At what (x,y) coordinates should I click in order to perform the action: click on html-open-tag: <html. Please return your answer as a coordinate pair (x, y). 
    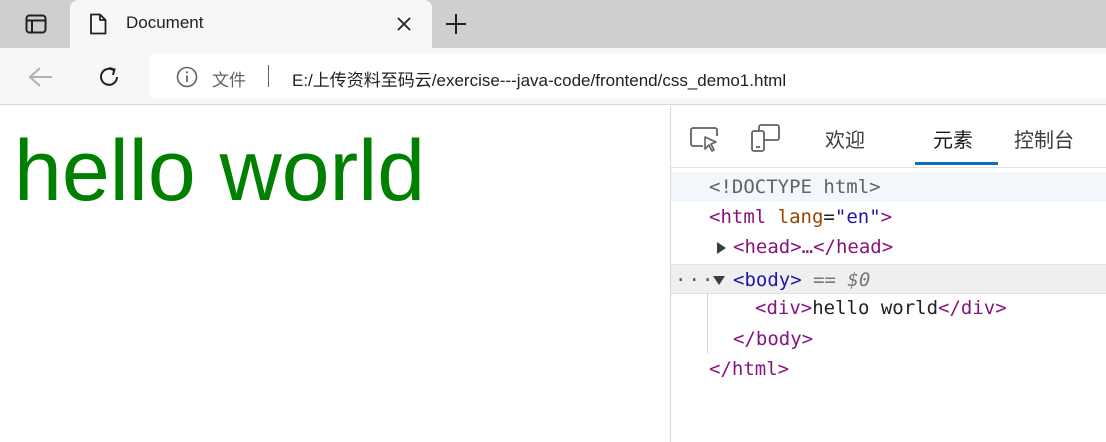
    Looking at the image, I should click on (738, 217).